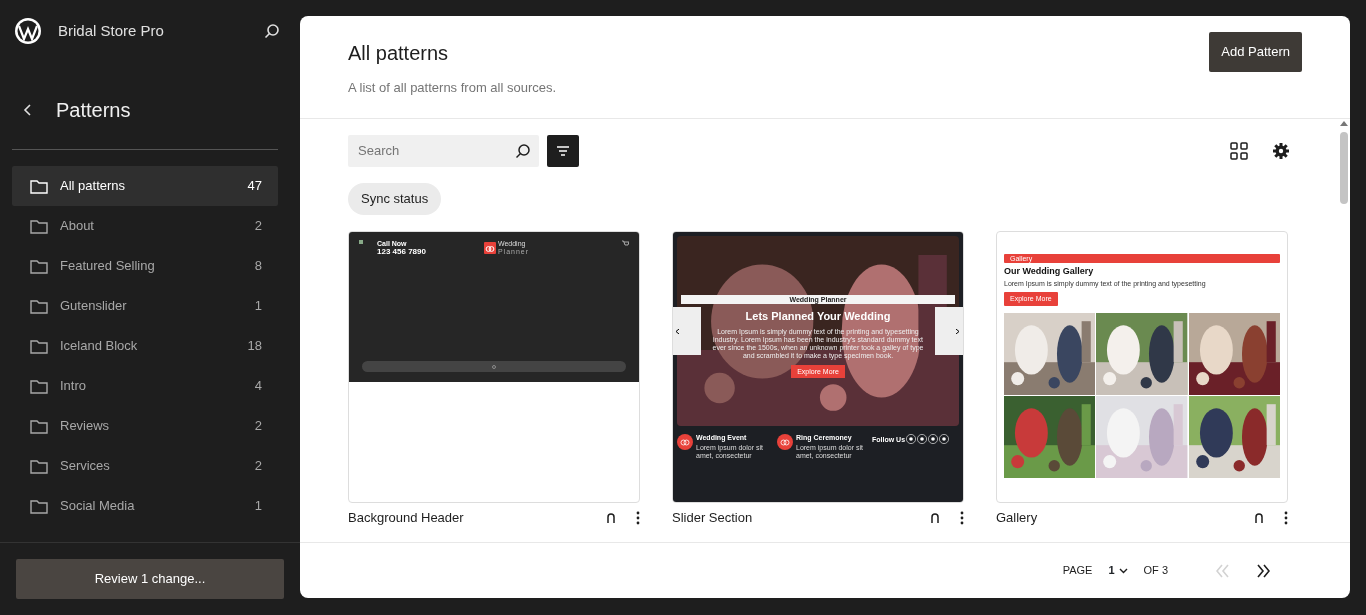 The image size is (1366, 615). I want to click on sidebar-item: Social Media 1, so click(145, 506).